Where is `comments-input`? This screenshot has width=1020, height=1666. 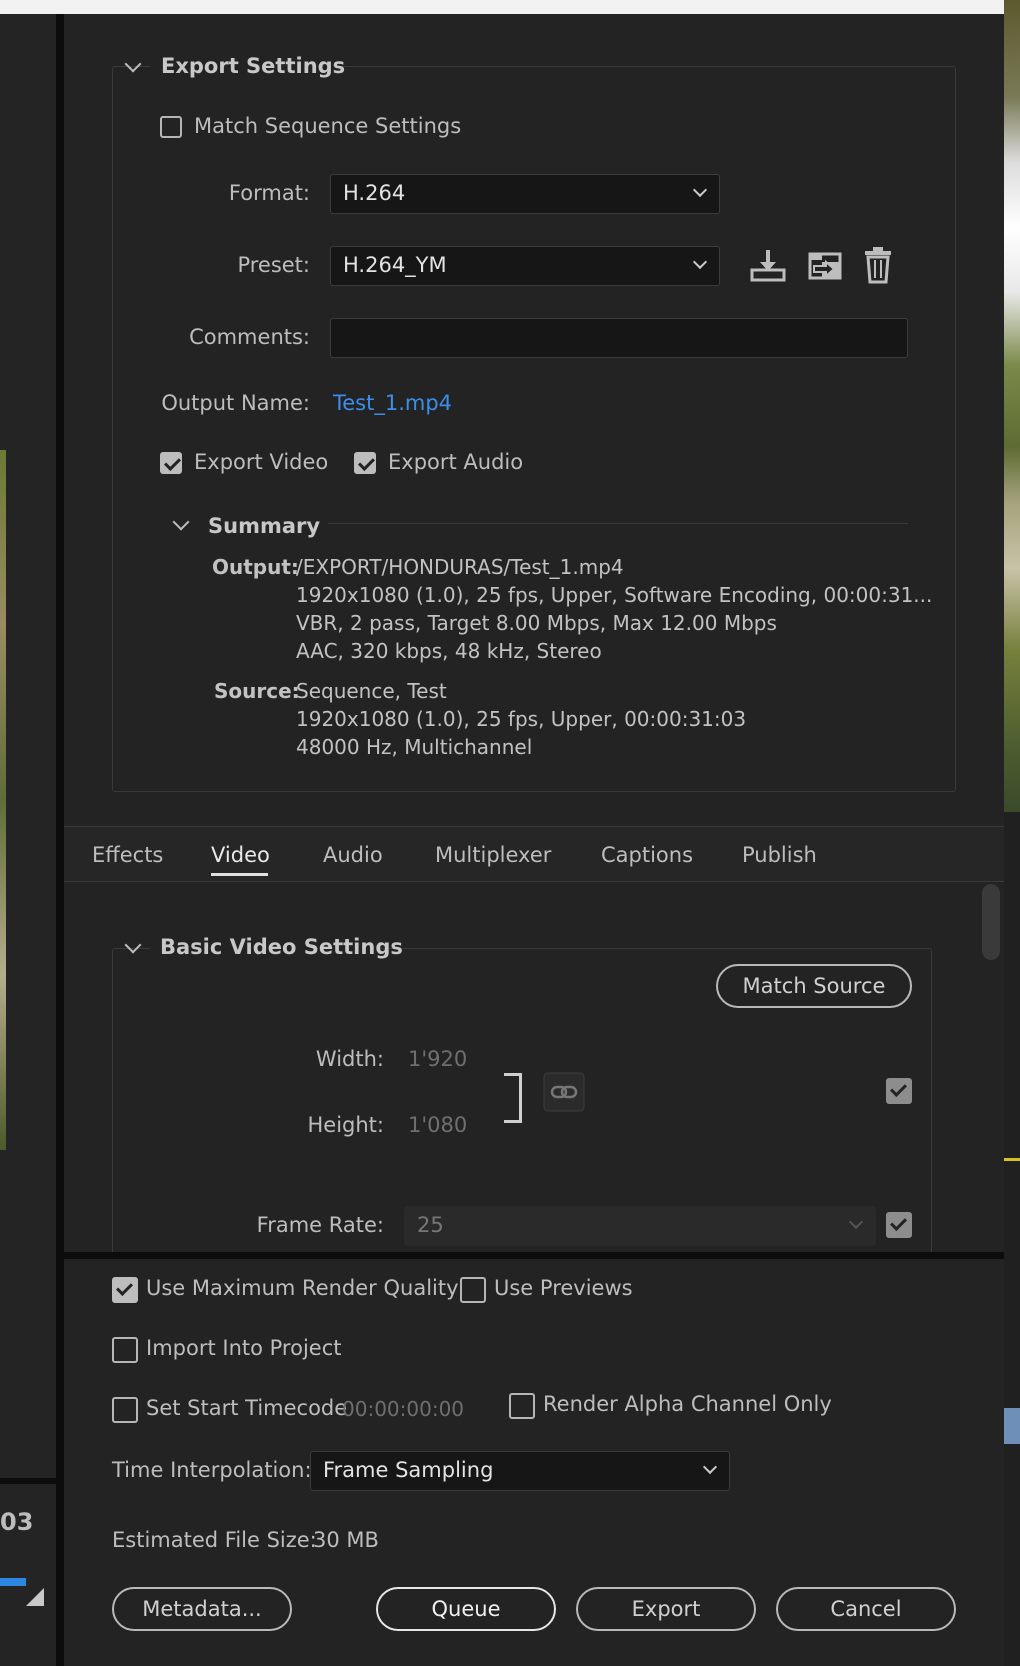 comments-input is located at coordinates (619, 338).